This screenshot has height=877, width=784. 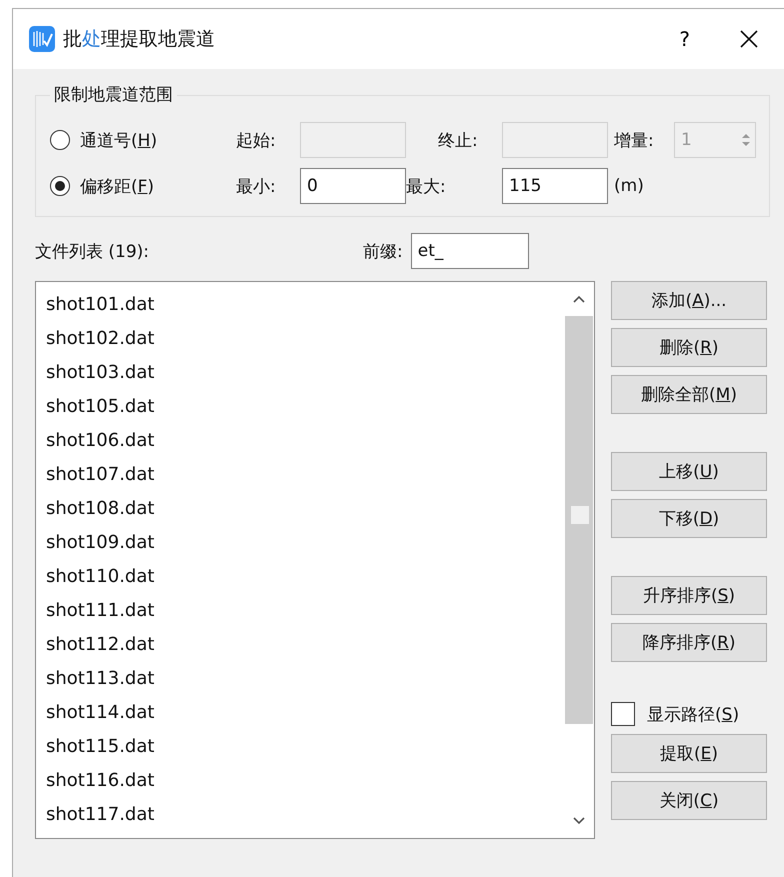 What do you see at coordinates (139, 39) in the screenshot?
I see `window-title: 批处理提取地震道` at bounding box center [139, 39].